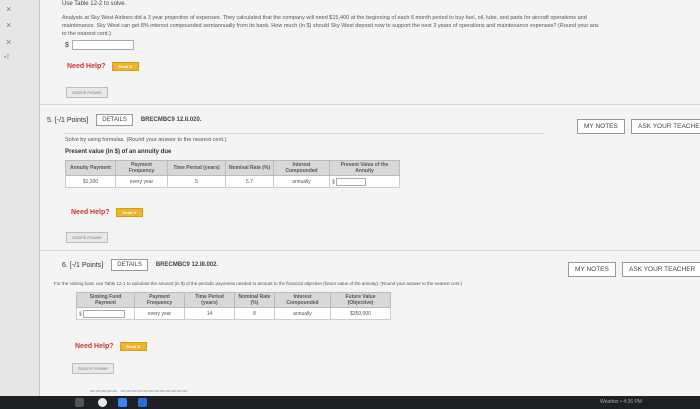 The image size is (700, 409). Describe the element at coordinates (102, 402) in the screenshot. I see `chrome-icon` at that location.